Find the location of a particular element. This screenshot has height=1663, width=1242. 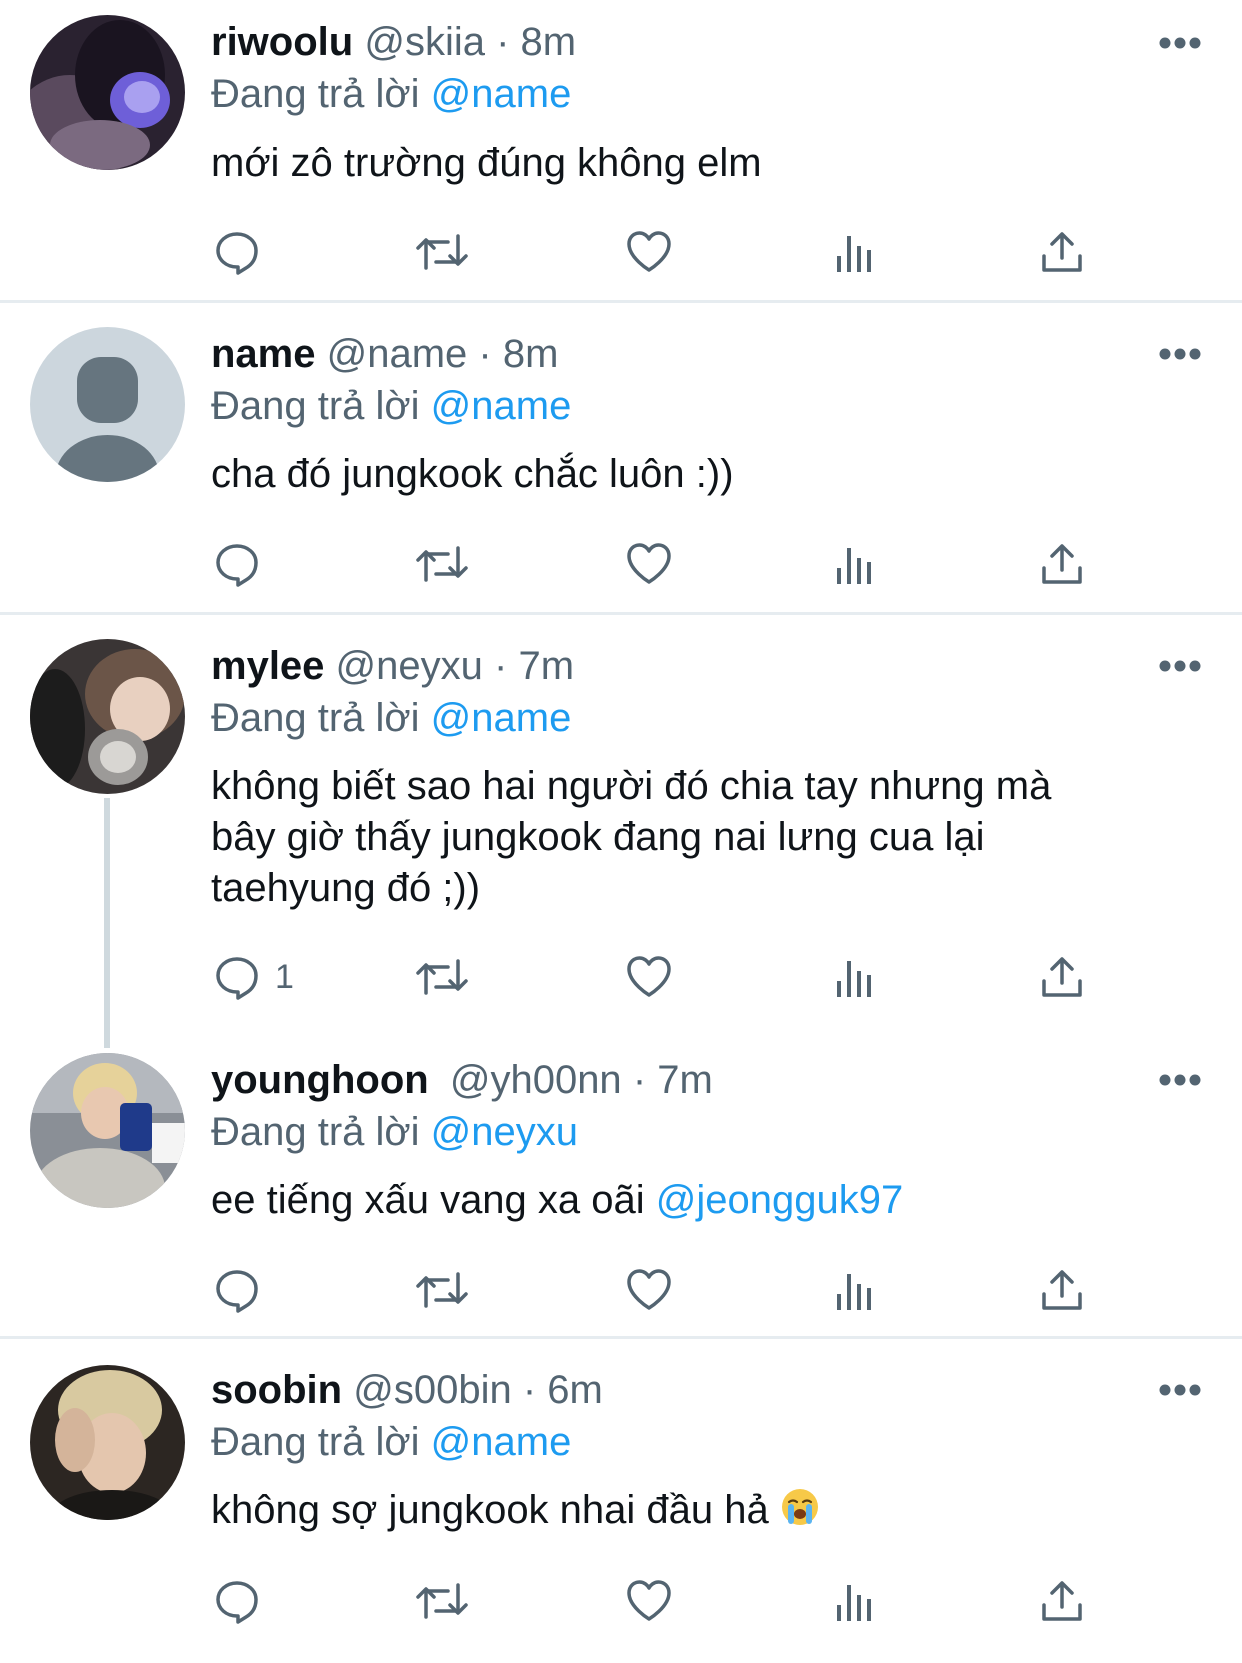

default-person-icon is located at coordinates (107, 404).